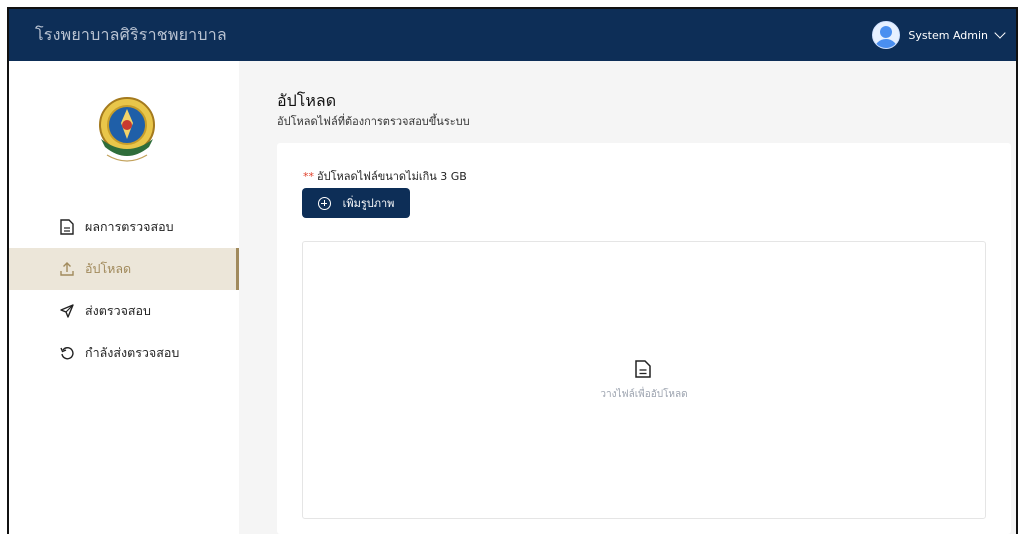 The width and height of the screenshot is (1022, 534). What do you see at coordinates (131, 34) in the screenshot?
I see `hospital-name: โรงพยาบาลศิริราชพยาบาล` at bounding box center [131, 34].